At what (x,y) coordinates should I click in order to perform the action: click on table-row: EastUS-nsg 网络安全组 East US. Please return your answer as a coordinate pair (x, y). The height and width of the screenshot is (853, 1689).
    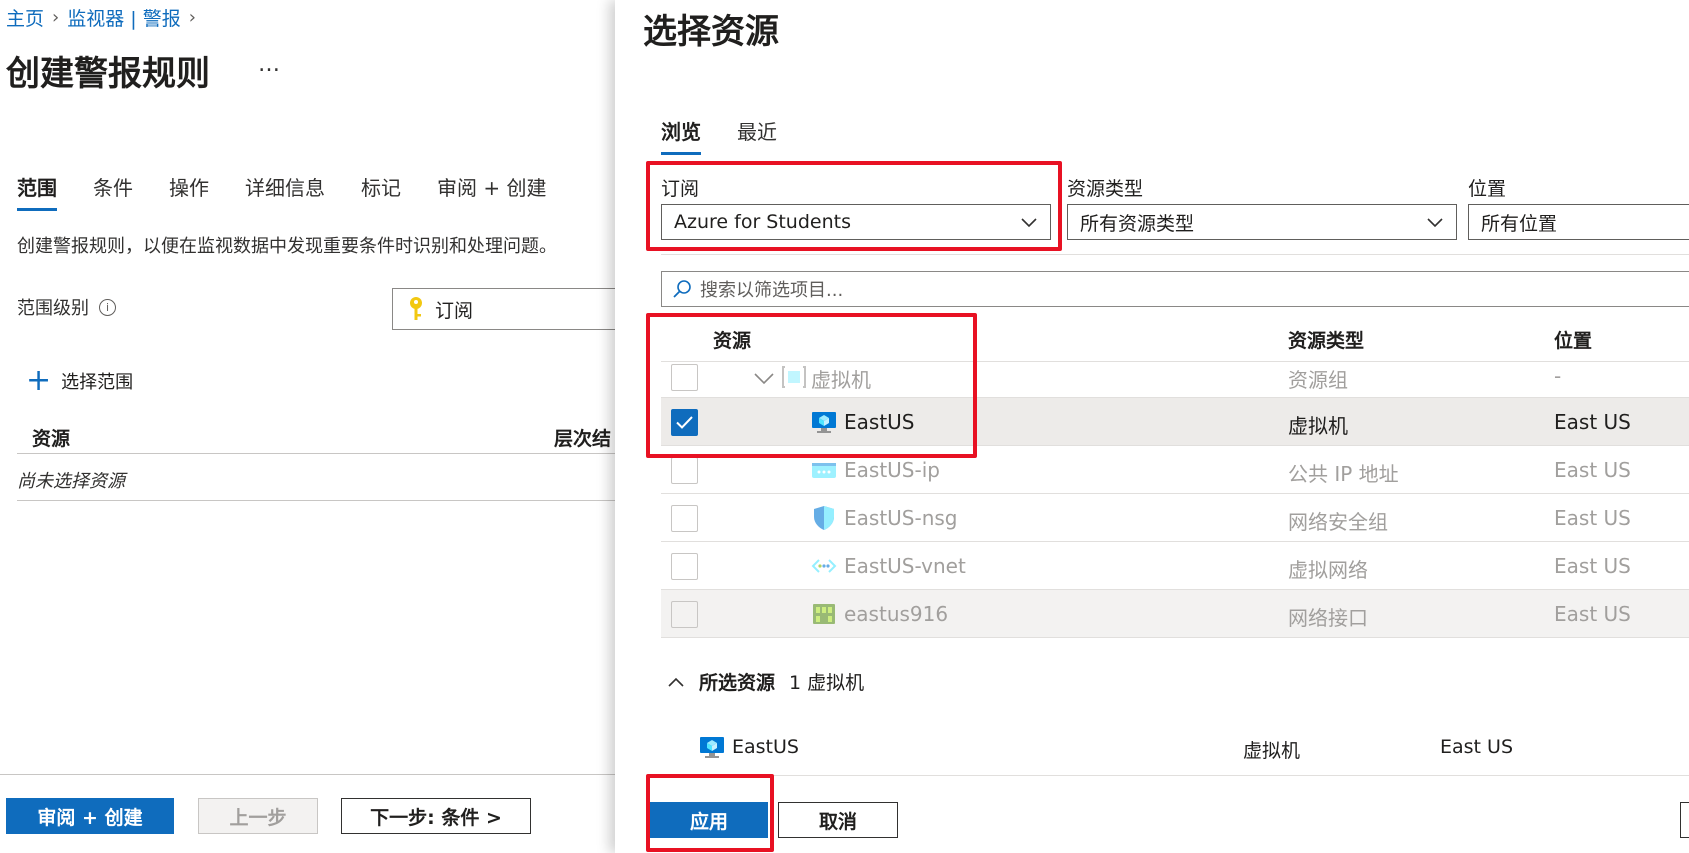
    Looking at the image, I should click on (1175, 518).